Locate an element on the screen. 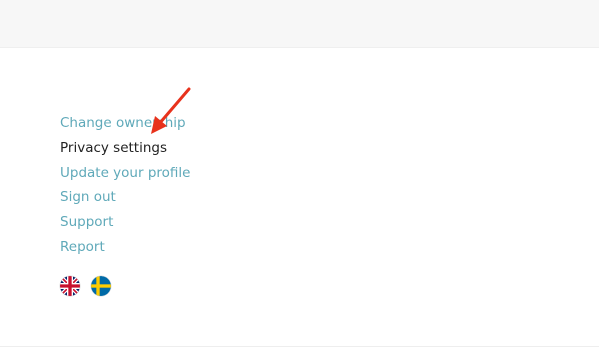 The height and width of the screenshot is (350, 599). menu-item-support: Support is located at coordinates (125, 224).